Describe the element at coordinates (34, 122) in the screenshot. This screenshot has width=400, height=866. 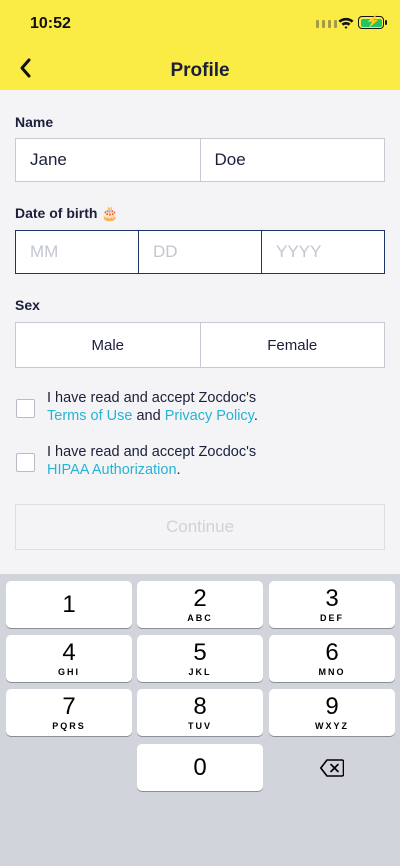
I see `name-label: Name` at that location.